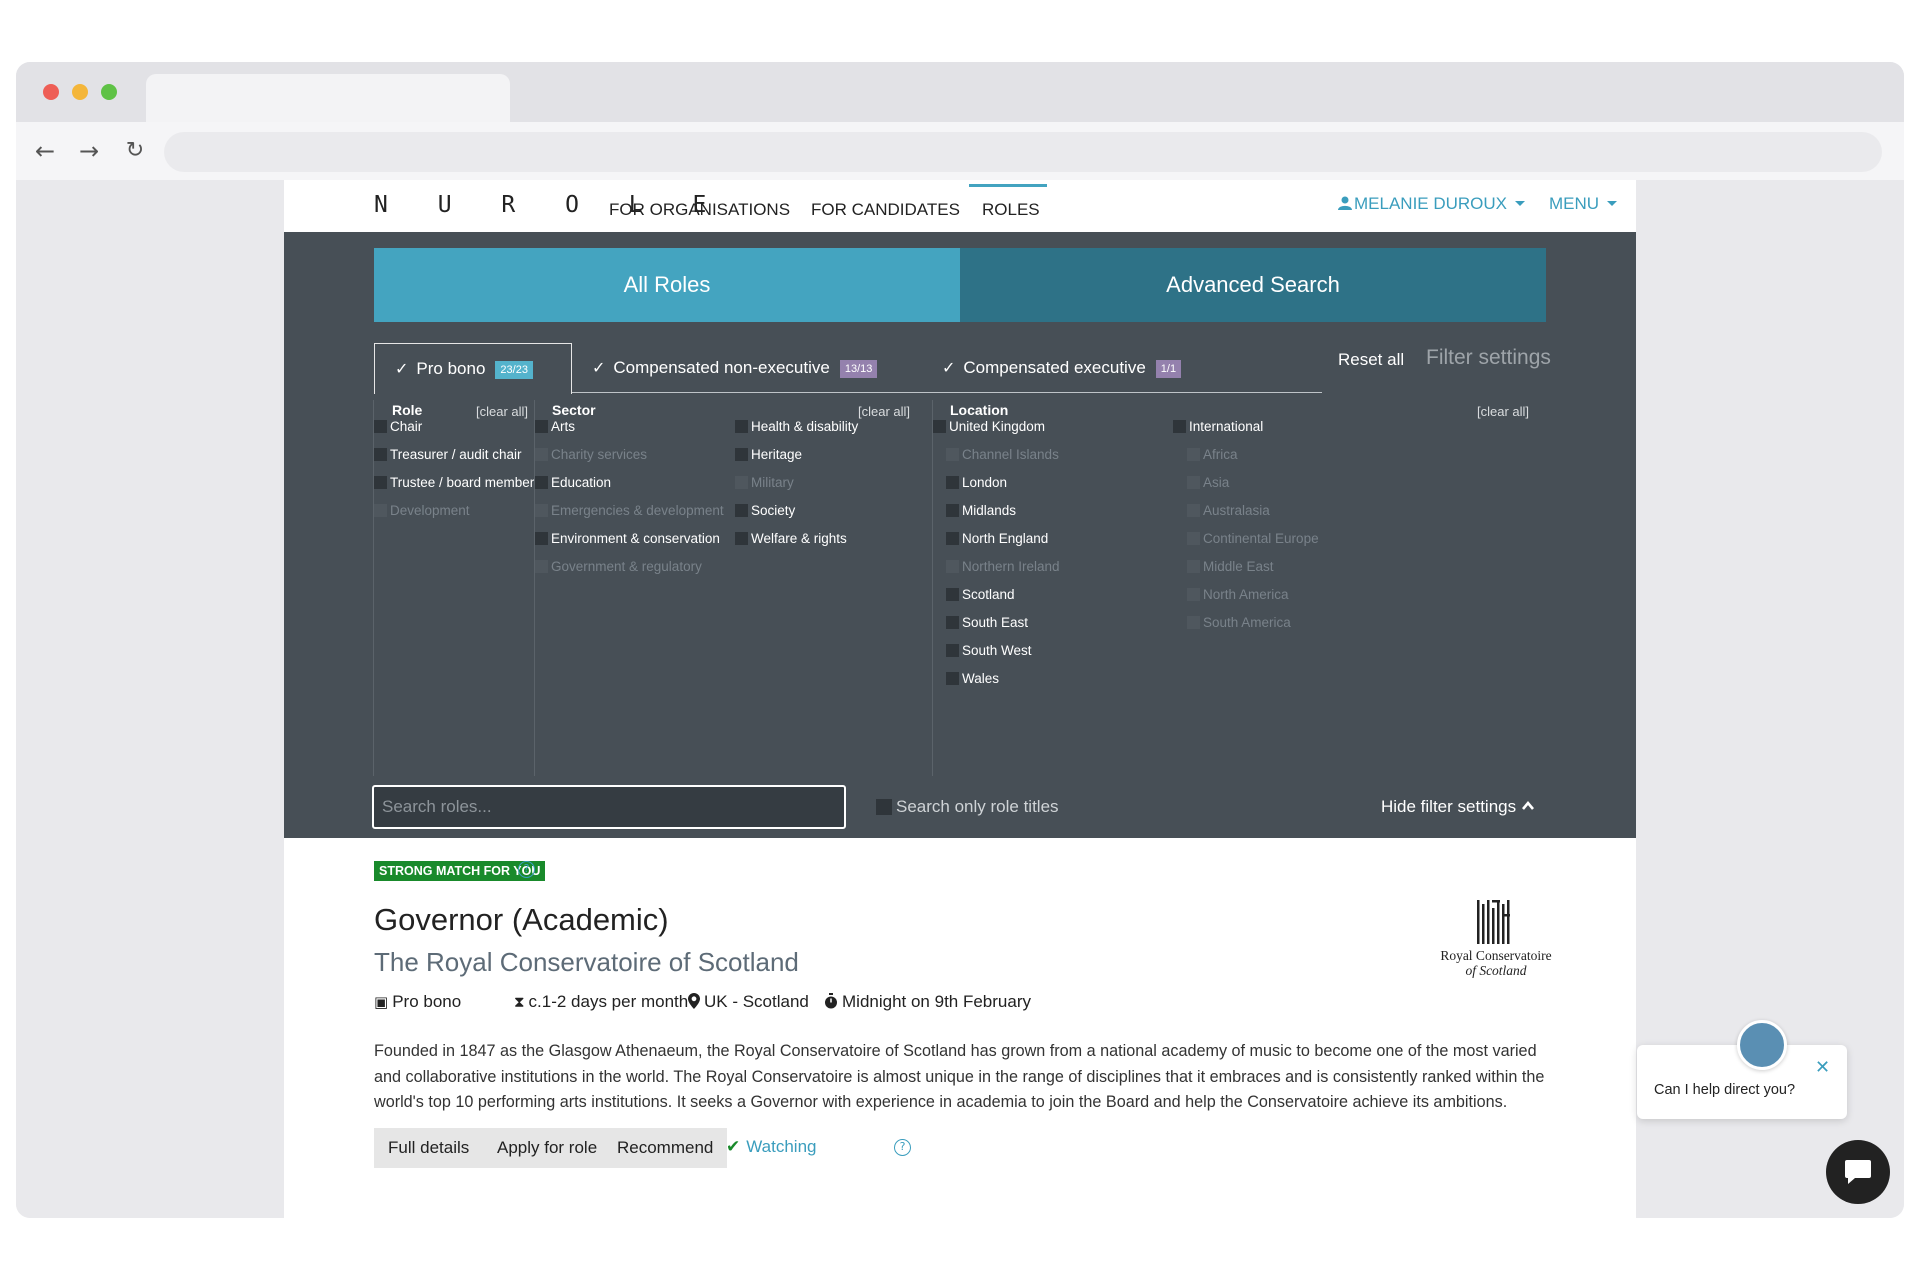  I want to click on organisation-name: The Royal Conservatoire of Scotland, so click(586, 962).